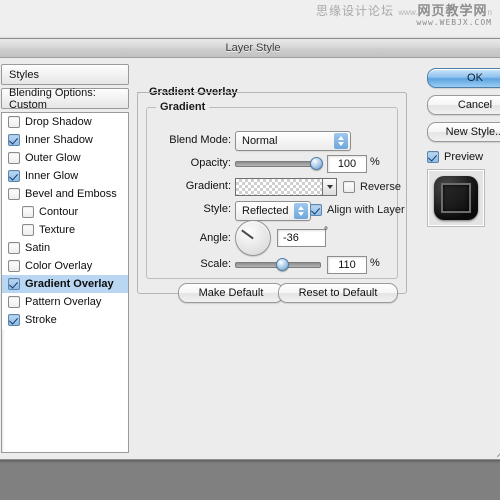 The width and height of the screenshot is (500, 500). I want to click on preview-thumbnail-frame, so click(456, 198).